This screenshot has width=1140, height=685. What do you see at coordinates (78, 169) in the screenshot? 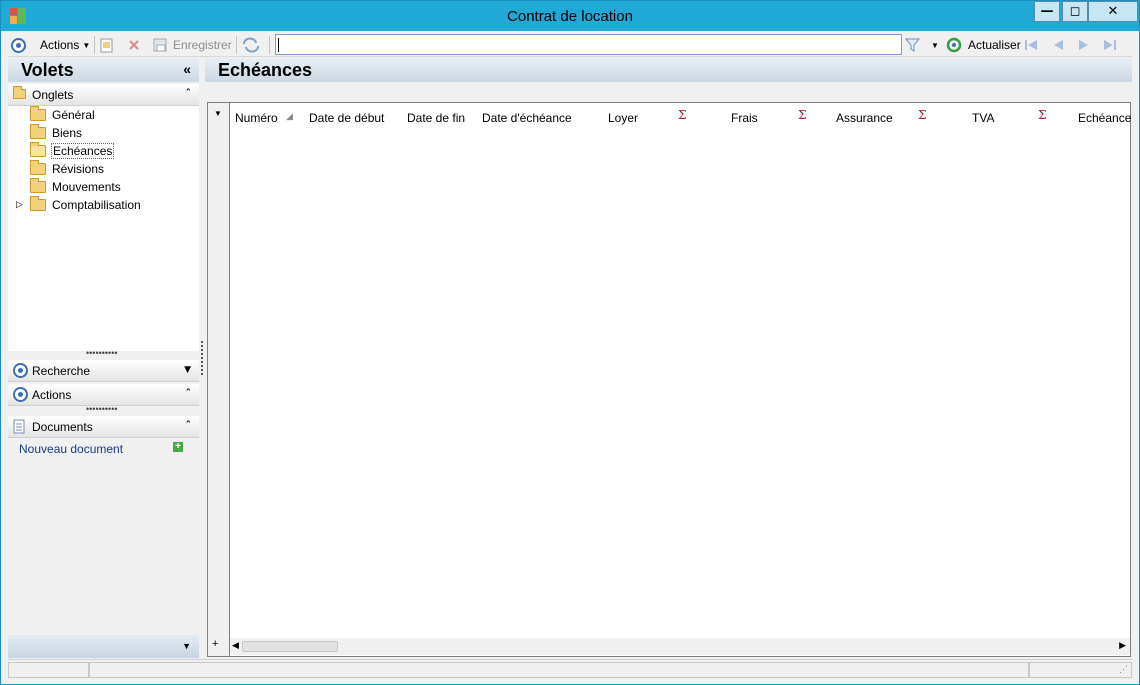
I see `tree-item-label: Révisions` at bounding box center [78, 169].